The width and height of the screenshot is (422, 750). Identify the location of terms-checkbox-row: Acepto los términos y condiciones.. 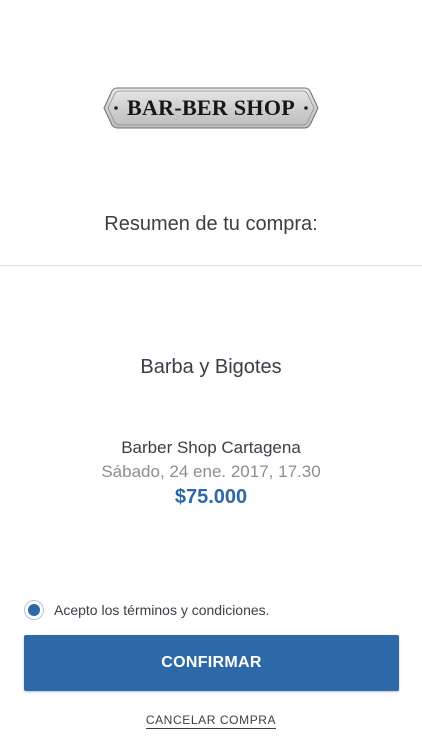
(147, 610).